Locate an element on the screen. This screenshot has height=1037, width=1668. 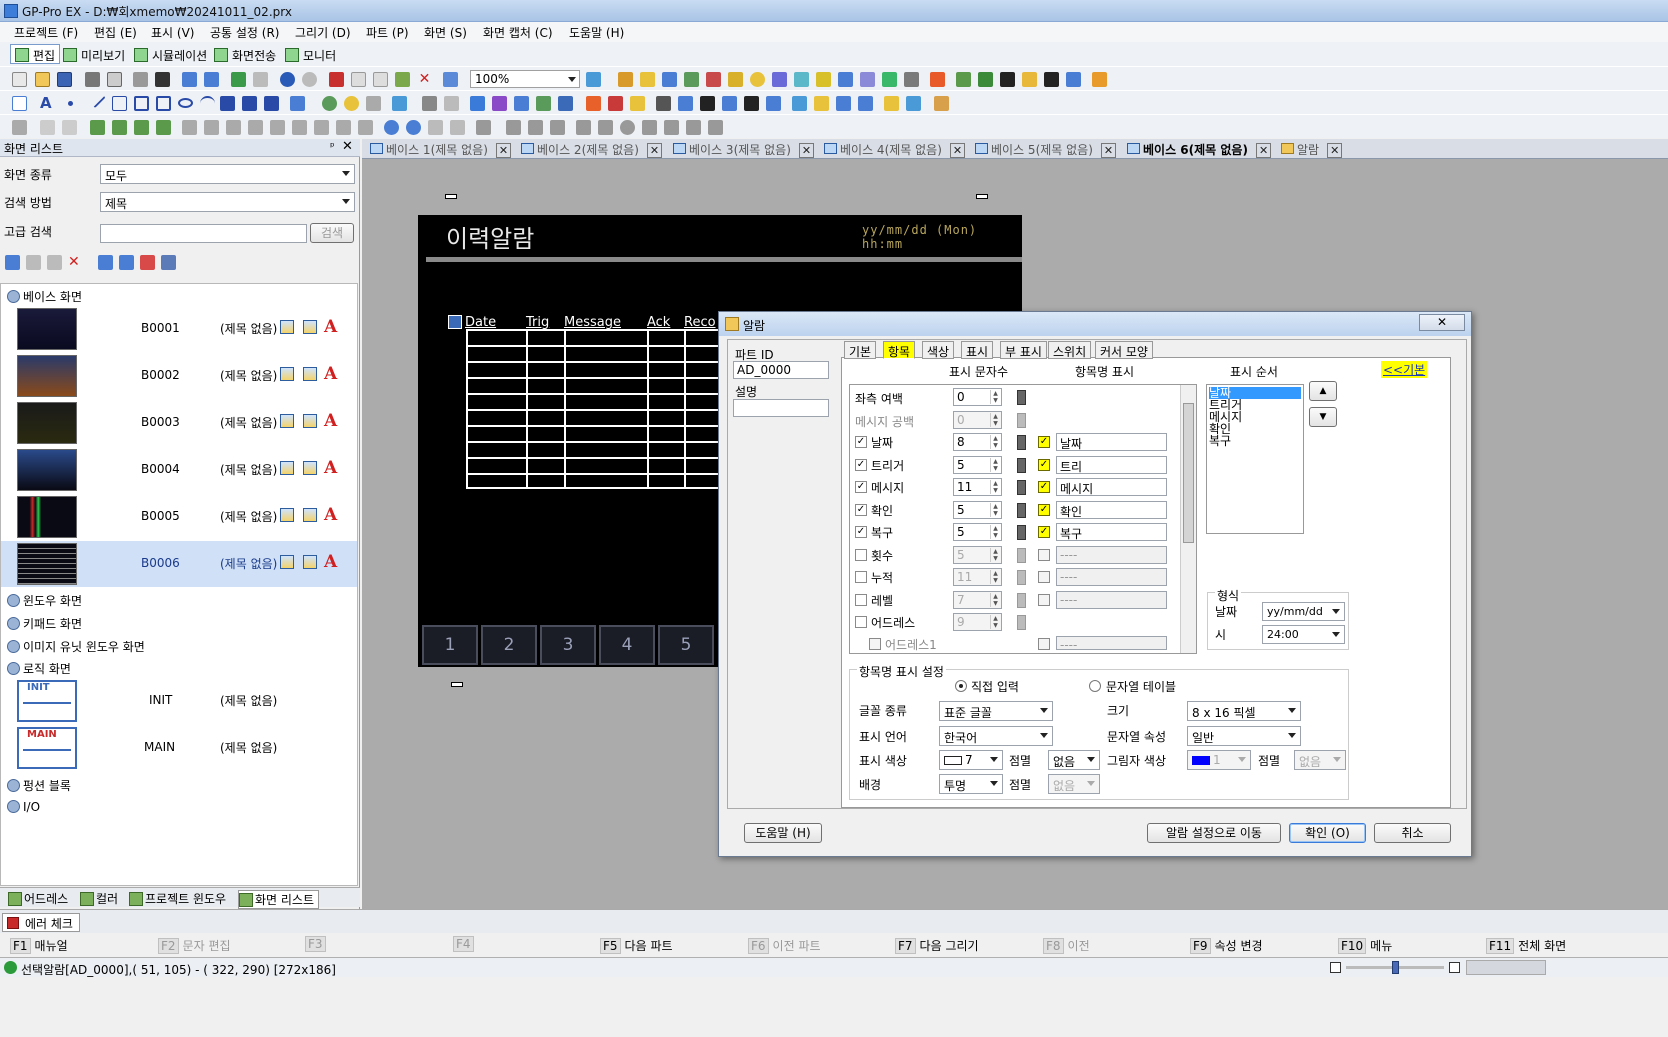
address-chars-spin: 9 ▲ ▼ is located at coordinates (977, 622).